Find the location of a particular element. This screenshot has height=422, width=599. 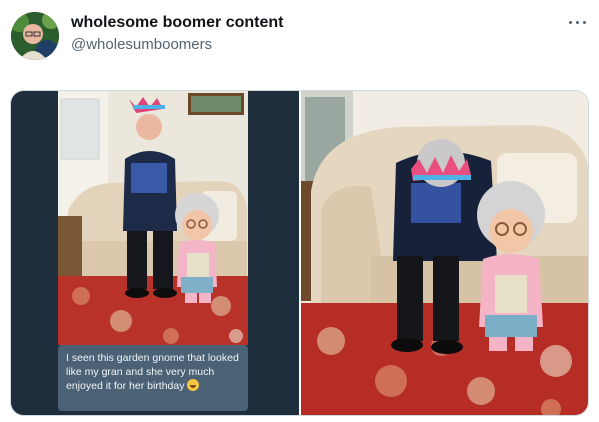

user-avatar is located at coordinates (35, 36).